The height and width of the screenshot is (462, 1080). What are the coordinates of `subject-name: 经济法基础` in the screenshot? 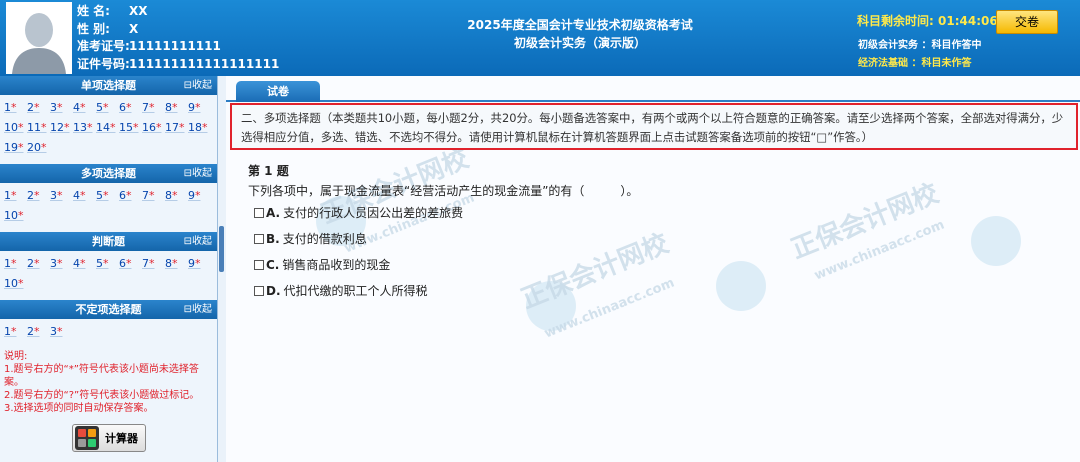 It's located at (883, 63).